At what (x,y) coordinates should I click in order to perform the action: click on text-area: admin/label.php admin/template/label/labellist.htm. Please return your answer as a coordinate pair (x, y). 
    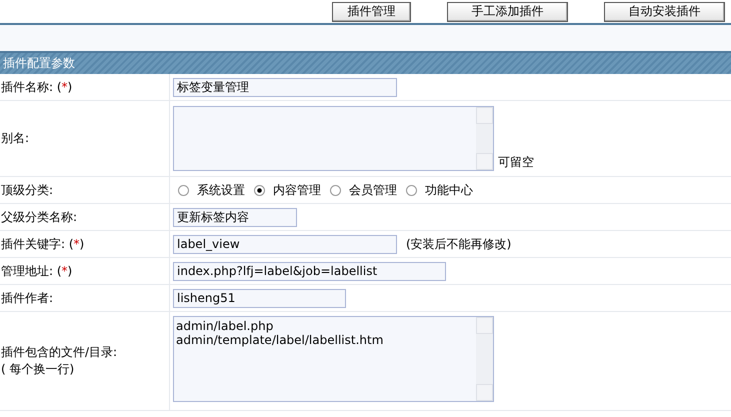
    Looking at the image, I should click on (333, 359).